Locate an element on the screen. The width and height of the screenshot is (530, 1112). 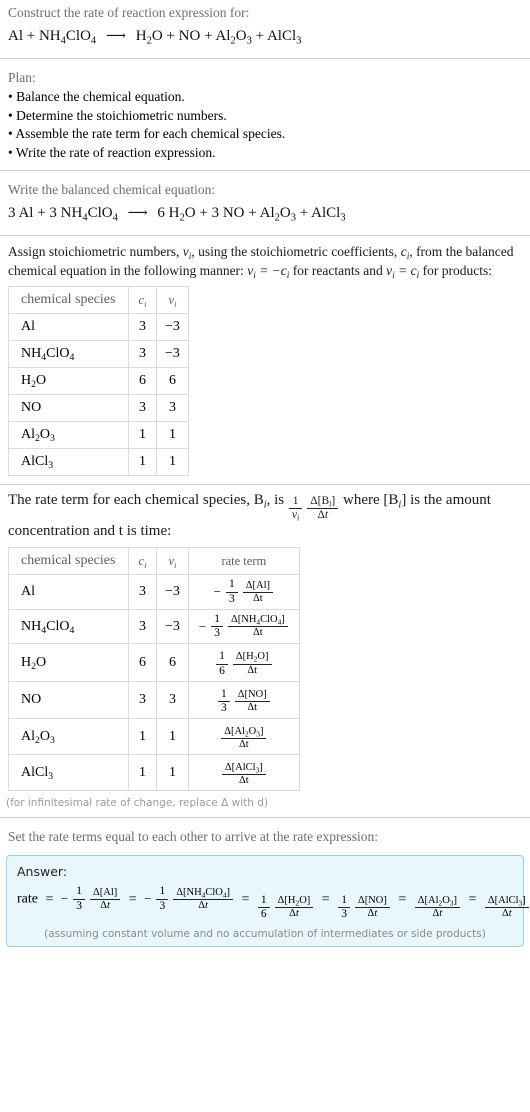
table-header-row: chemical species ci νi is located at coordinates (98, 300).